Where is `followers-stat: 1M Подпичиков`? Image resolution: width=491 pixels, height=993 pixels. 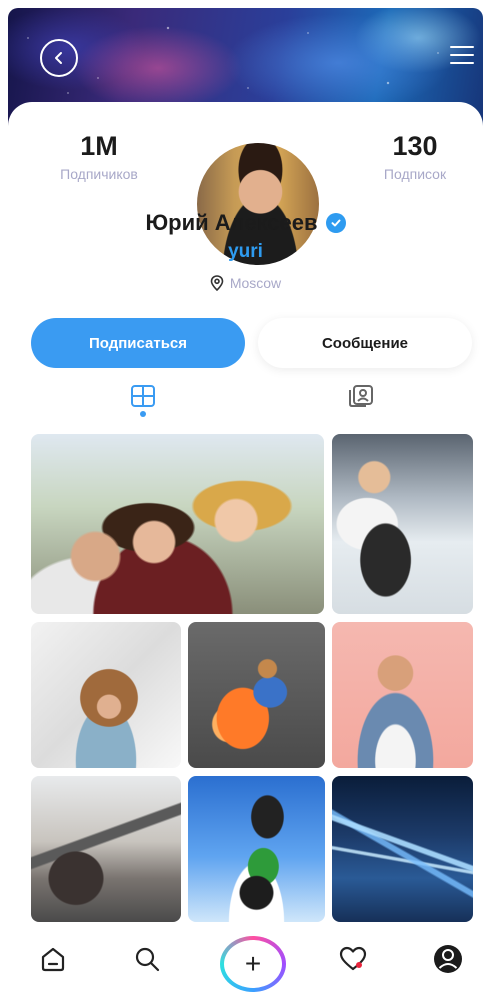 followers-stat: 1M Подпичиков is located at coordinates (99, 156).